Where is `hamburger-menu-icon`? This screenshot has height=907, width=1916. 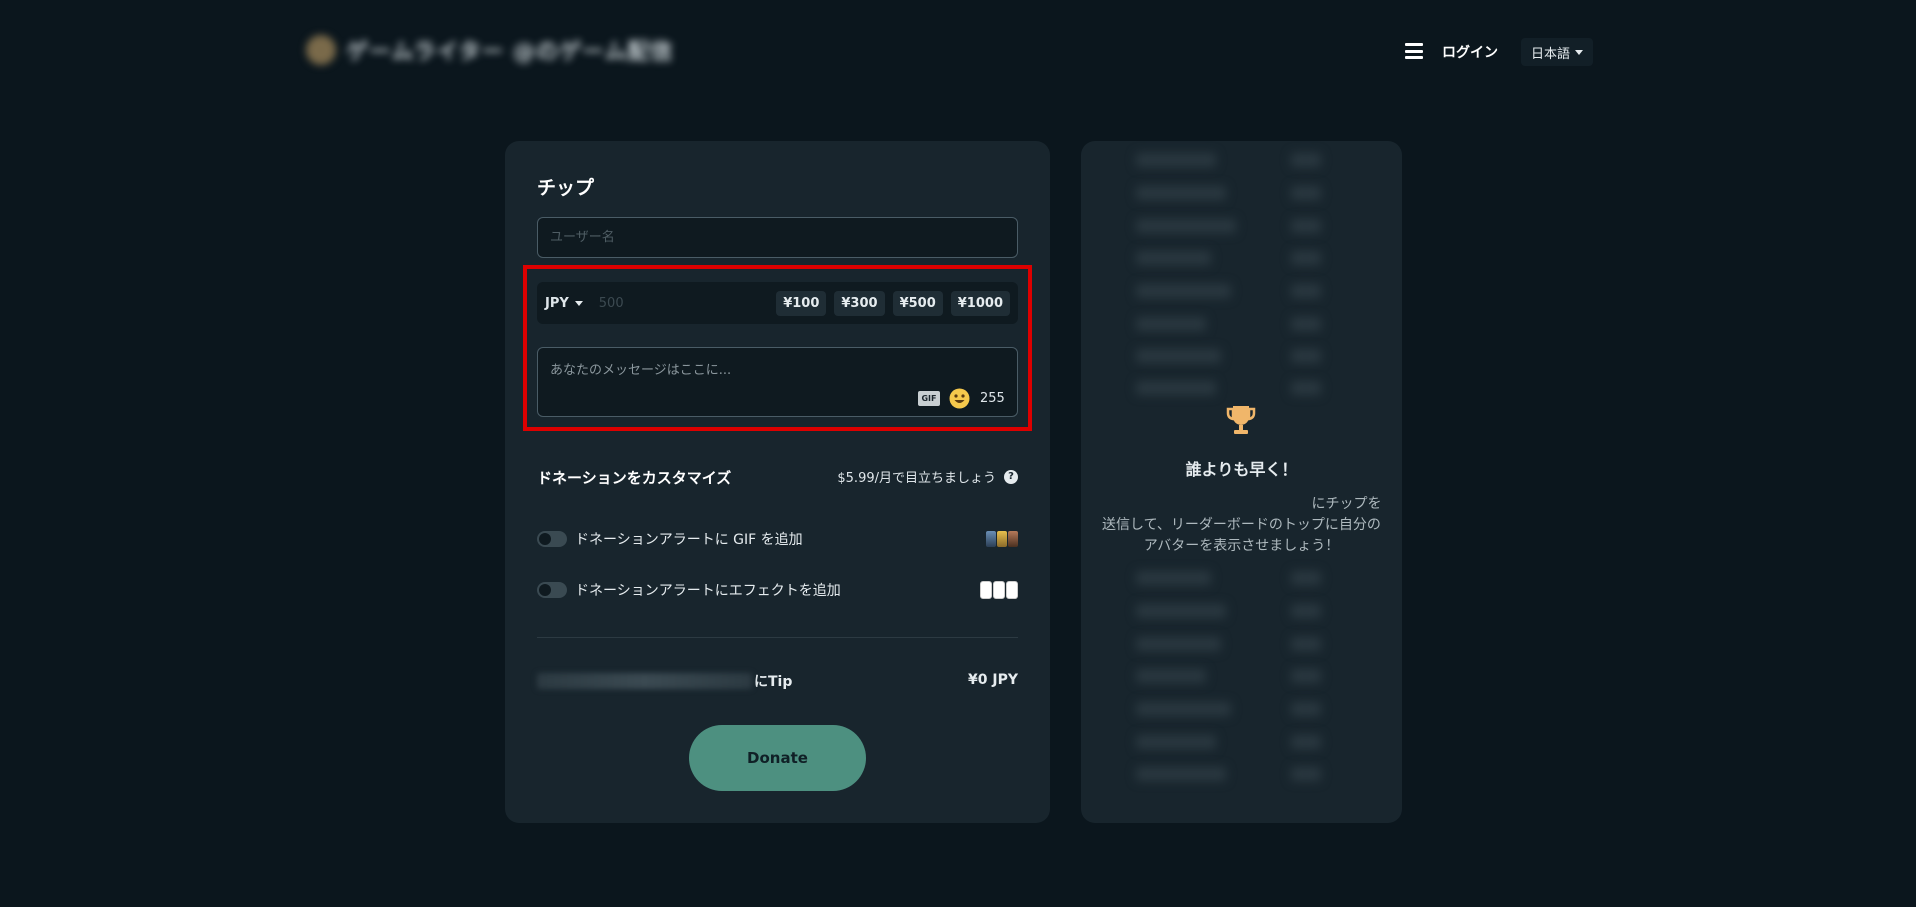 hamburger-menu-icon is located at coordinates (1414, 51).